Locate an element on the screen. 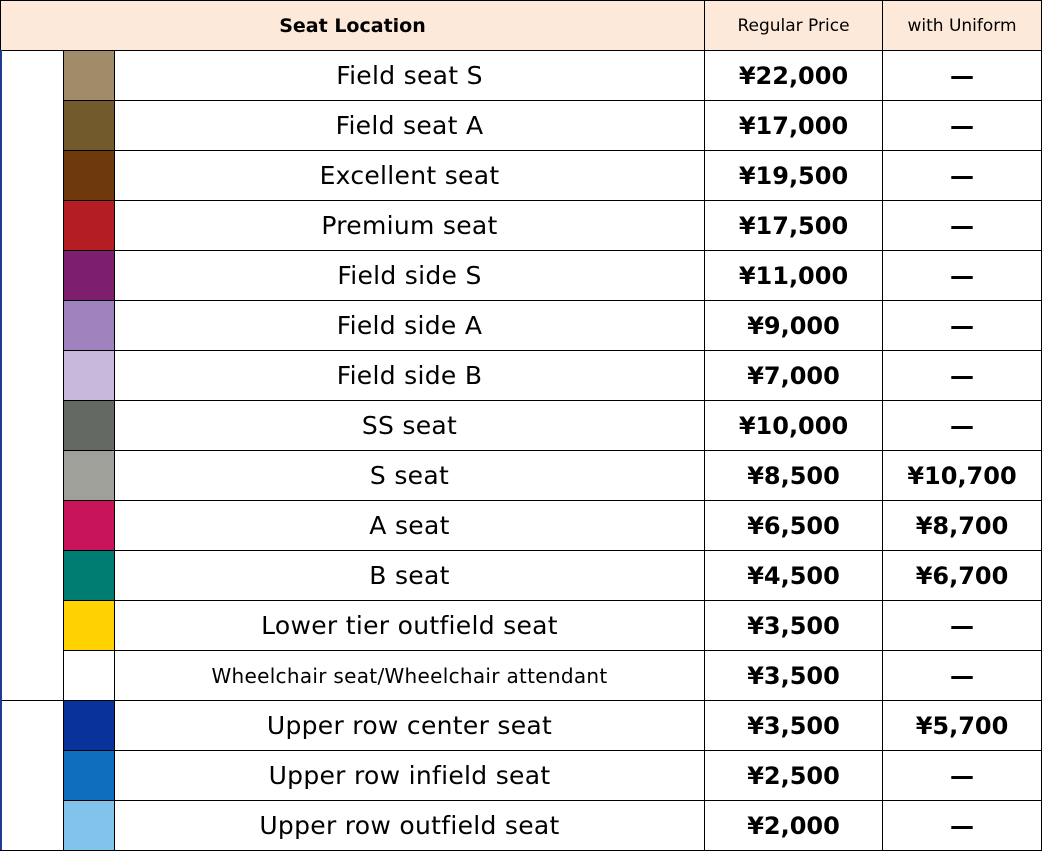  seat-name: S seat is located at coordinates (409, 475).